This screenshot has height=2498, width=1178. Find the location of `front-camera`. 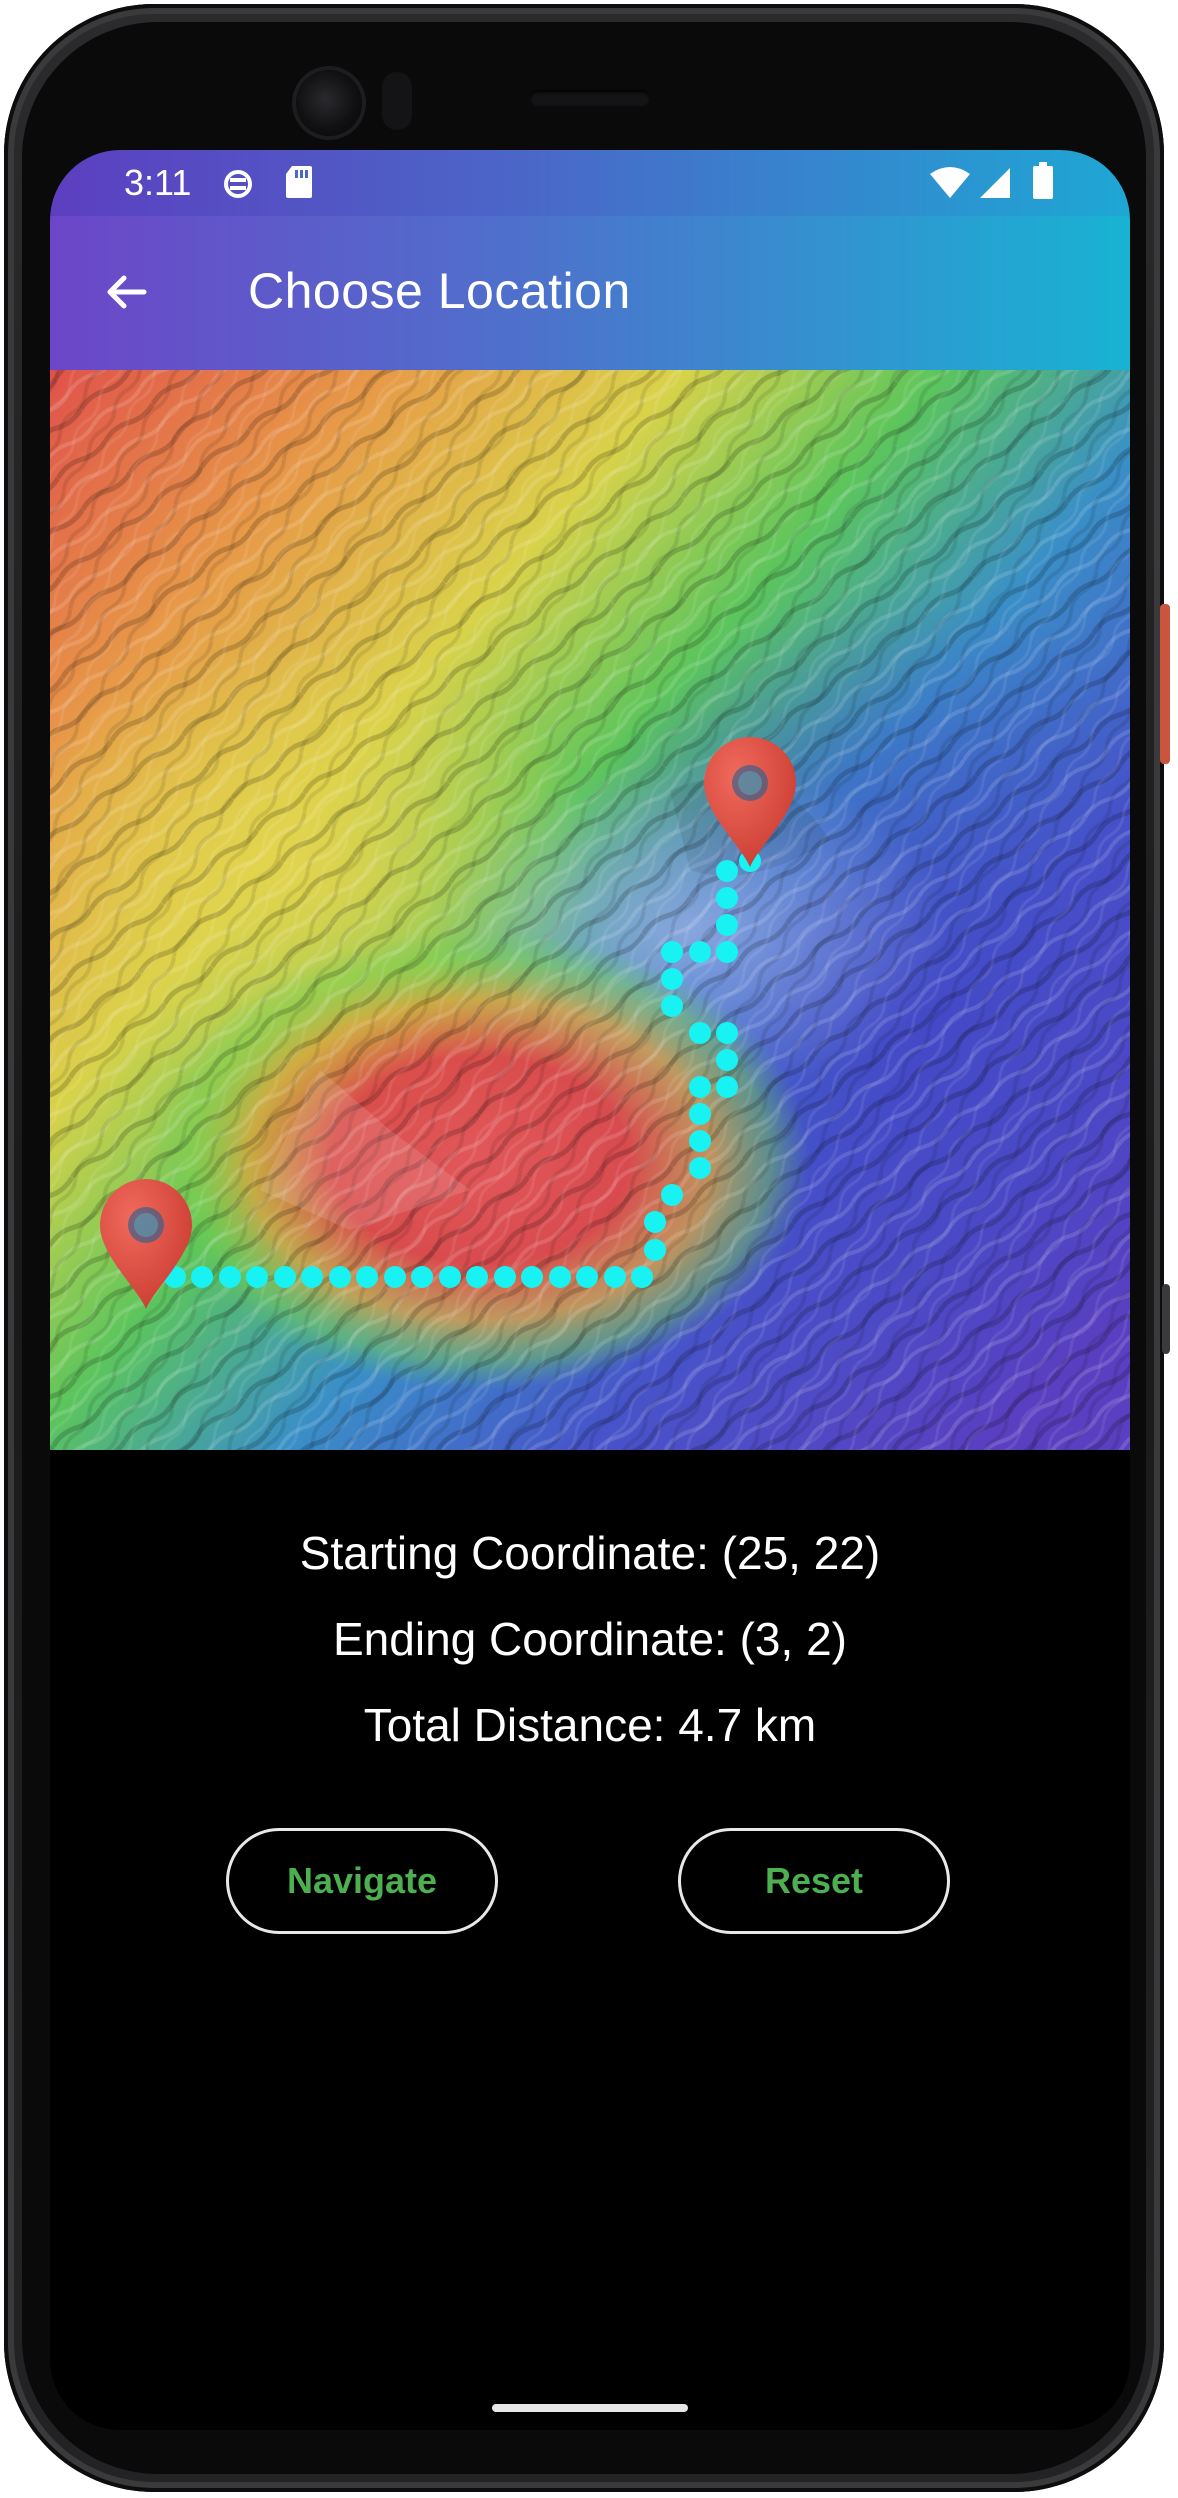

front-camera is located at coordinates (329, 103).